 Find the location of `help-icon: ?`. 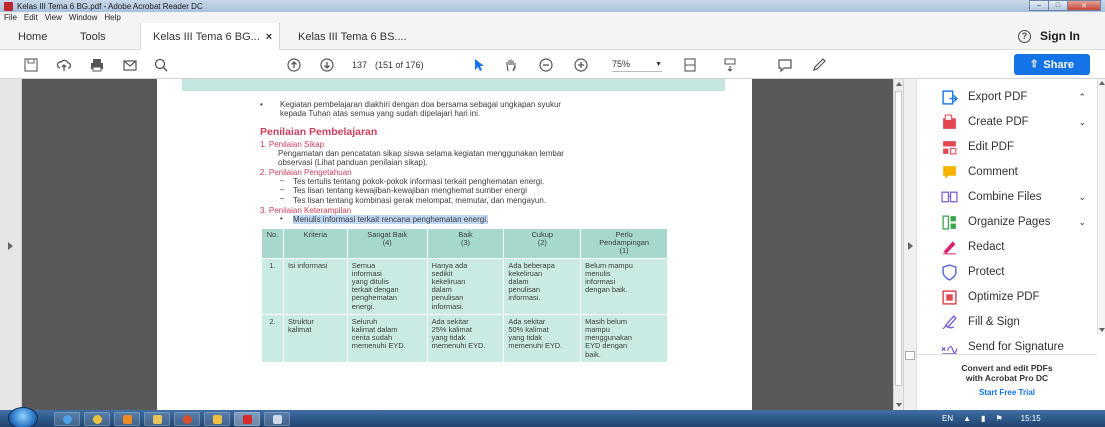

help-icon: ? is located at coordinates (1024, 36).